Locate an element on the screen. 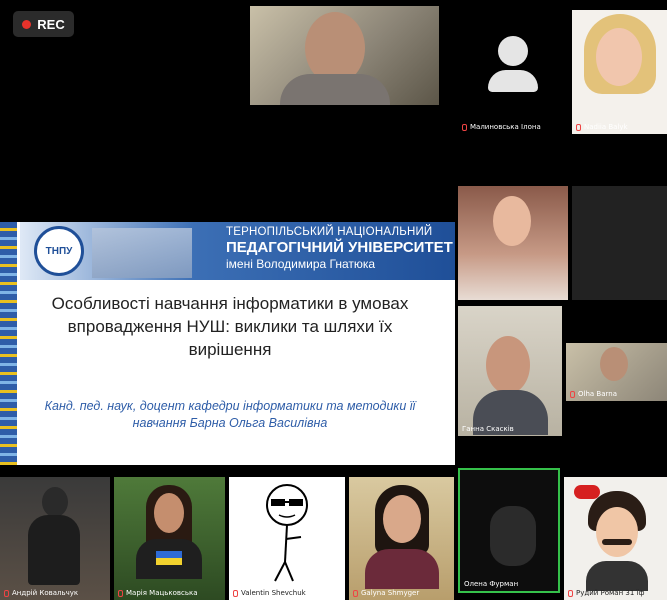  flag-print is located at coordinates (169, 554).